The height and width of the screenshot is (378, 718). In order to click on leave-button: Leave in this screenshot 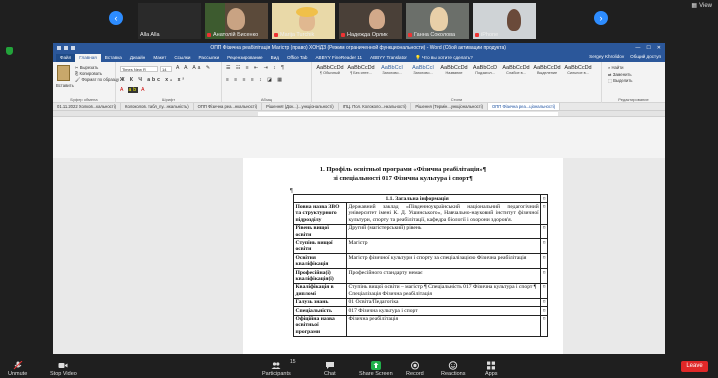, I will do `click(694, 366)`.